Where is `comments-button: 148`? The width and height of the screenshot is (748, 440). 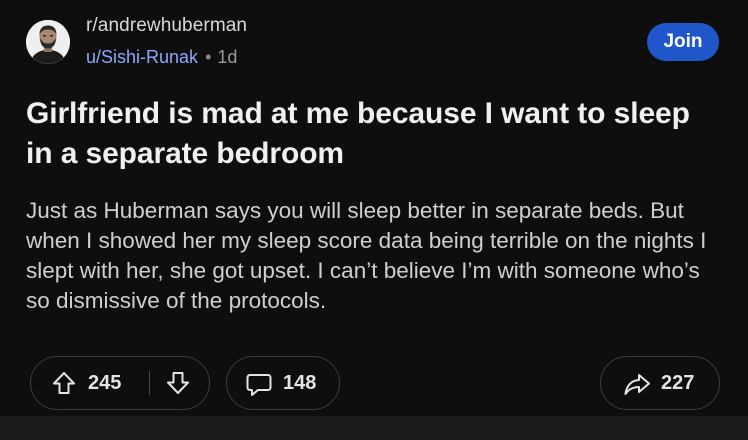 comments-button: 148 is located at coordinates (283, 383).